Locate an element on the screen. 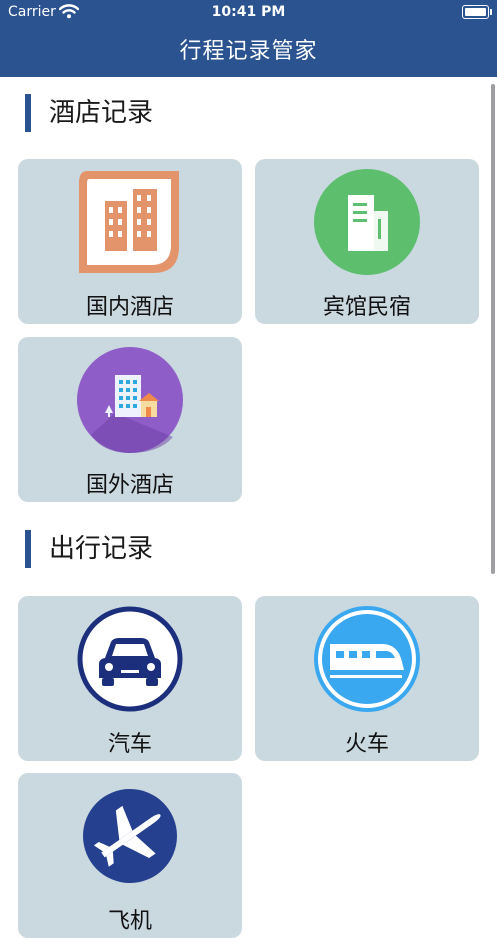 The image size is (497, 938). train-icon is located at coordinates (367, 659).